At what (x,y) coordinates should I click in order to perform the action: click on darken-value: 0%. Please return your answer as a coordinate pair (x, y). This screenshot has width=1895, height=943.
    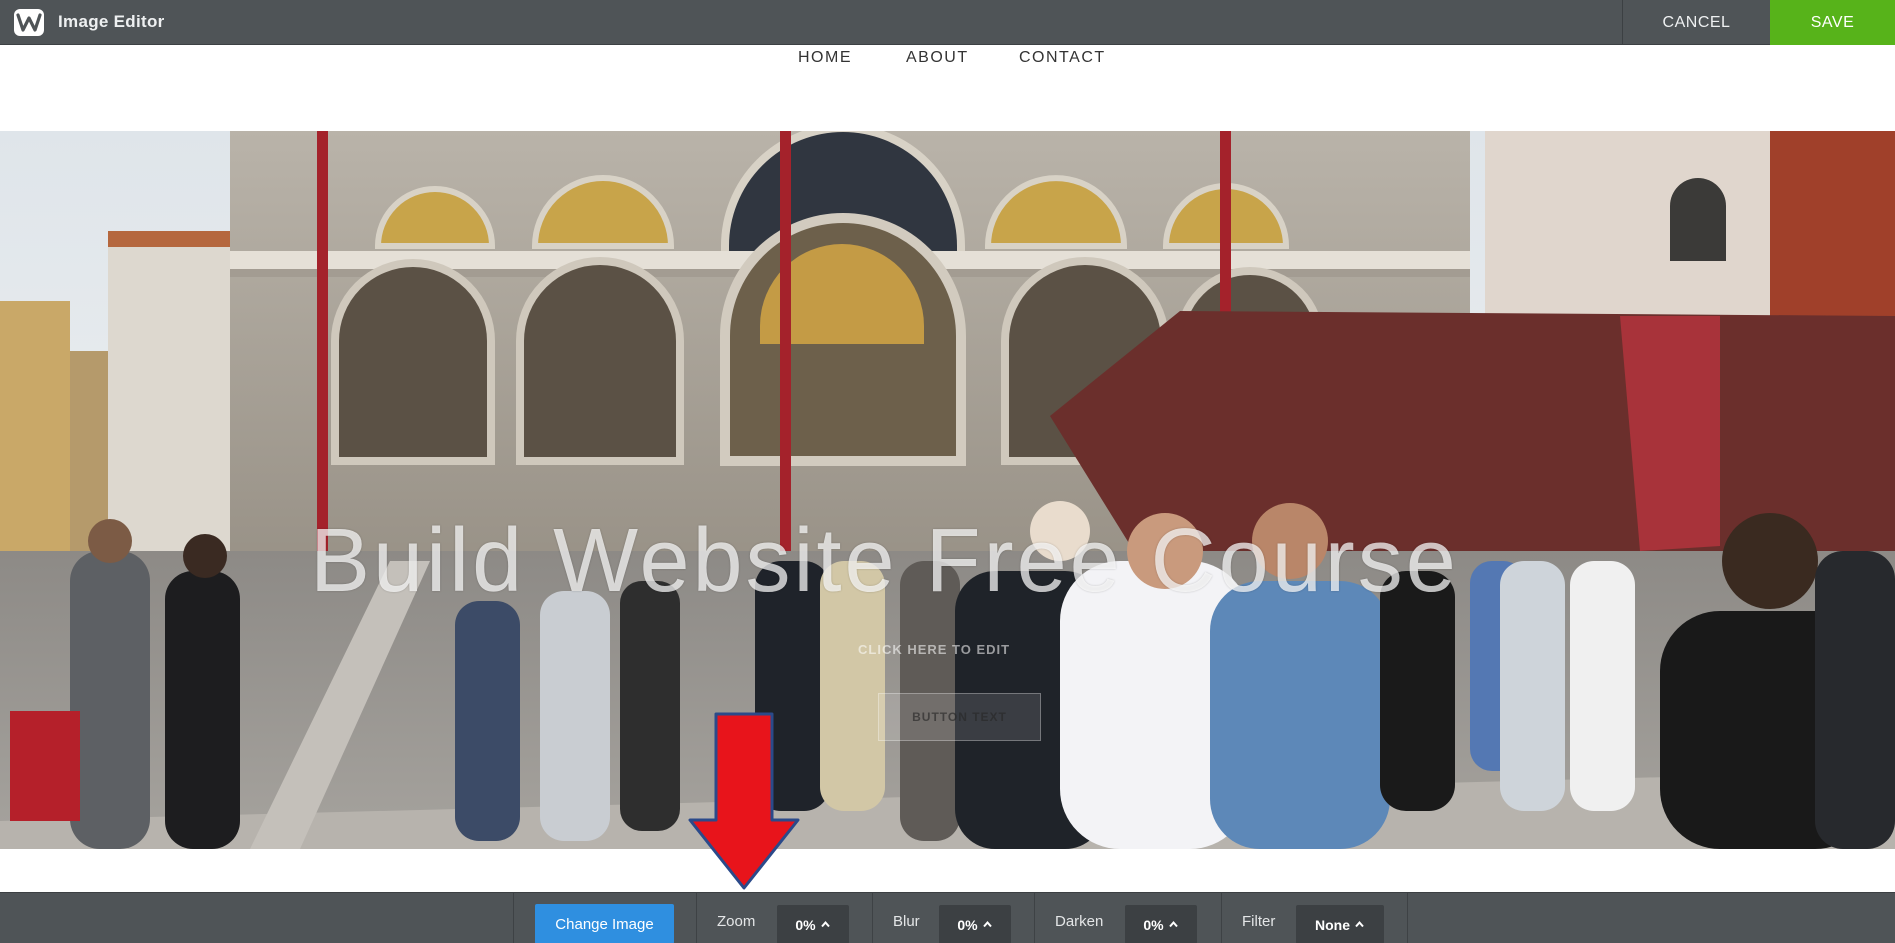
    Looking at the image, I should click on (1153, 924).